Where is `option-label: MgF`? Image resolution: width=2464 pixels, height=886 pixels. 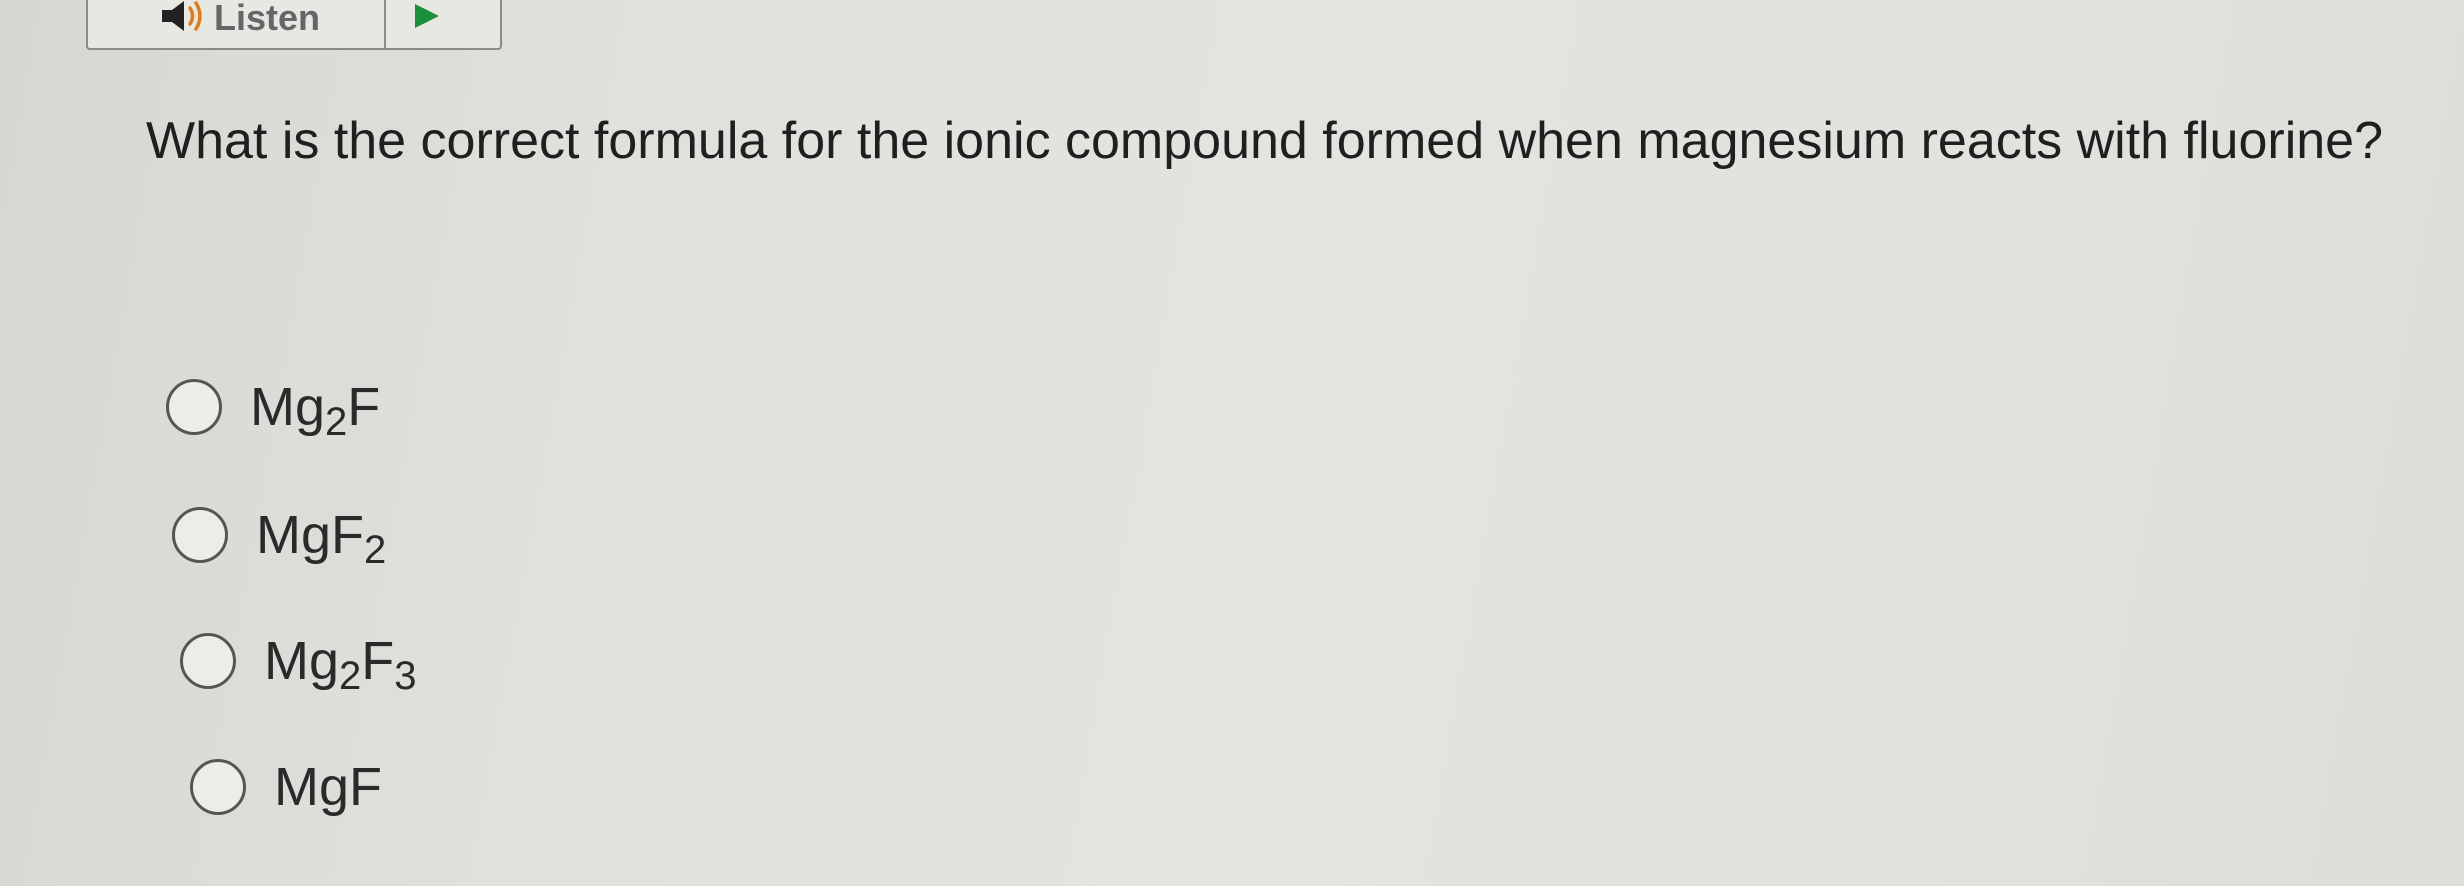 option-label: MgF is located at coordinates (328, 787).